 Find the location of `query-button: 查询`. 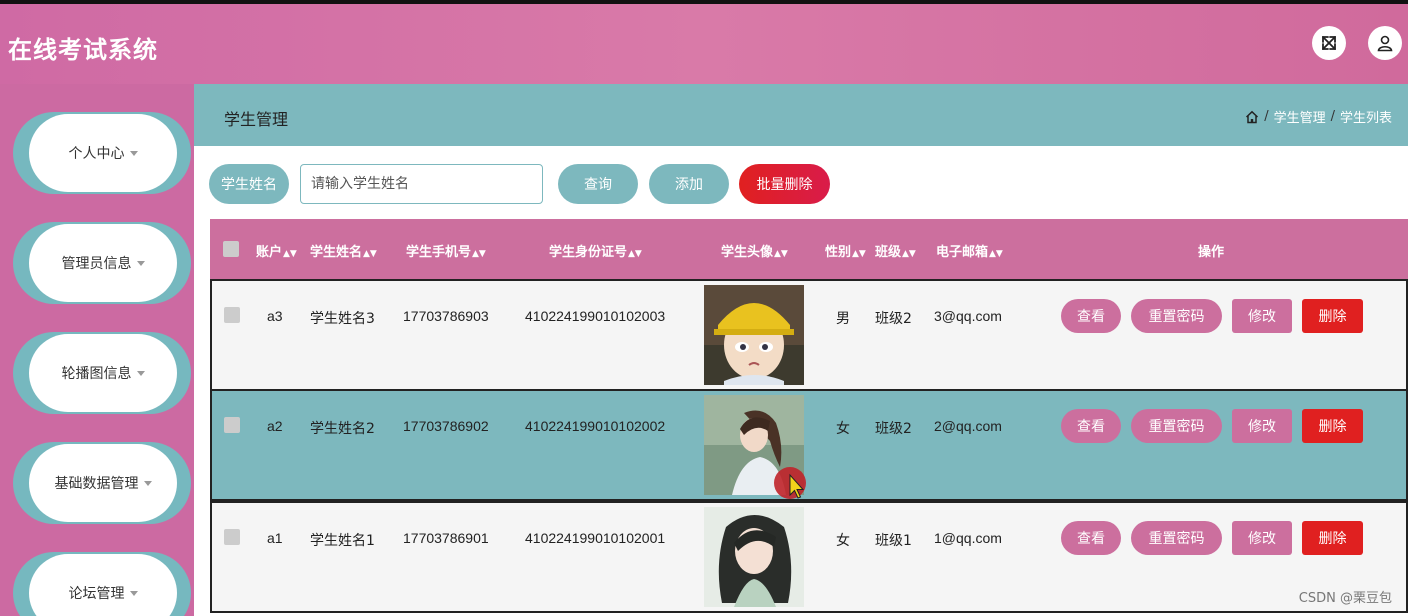

query-button: 查询 is located at coordinates (598, 184).